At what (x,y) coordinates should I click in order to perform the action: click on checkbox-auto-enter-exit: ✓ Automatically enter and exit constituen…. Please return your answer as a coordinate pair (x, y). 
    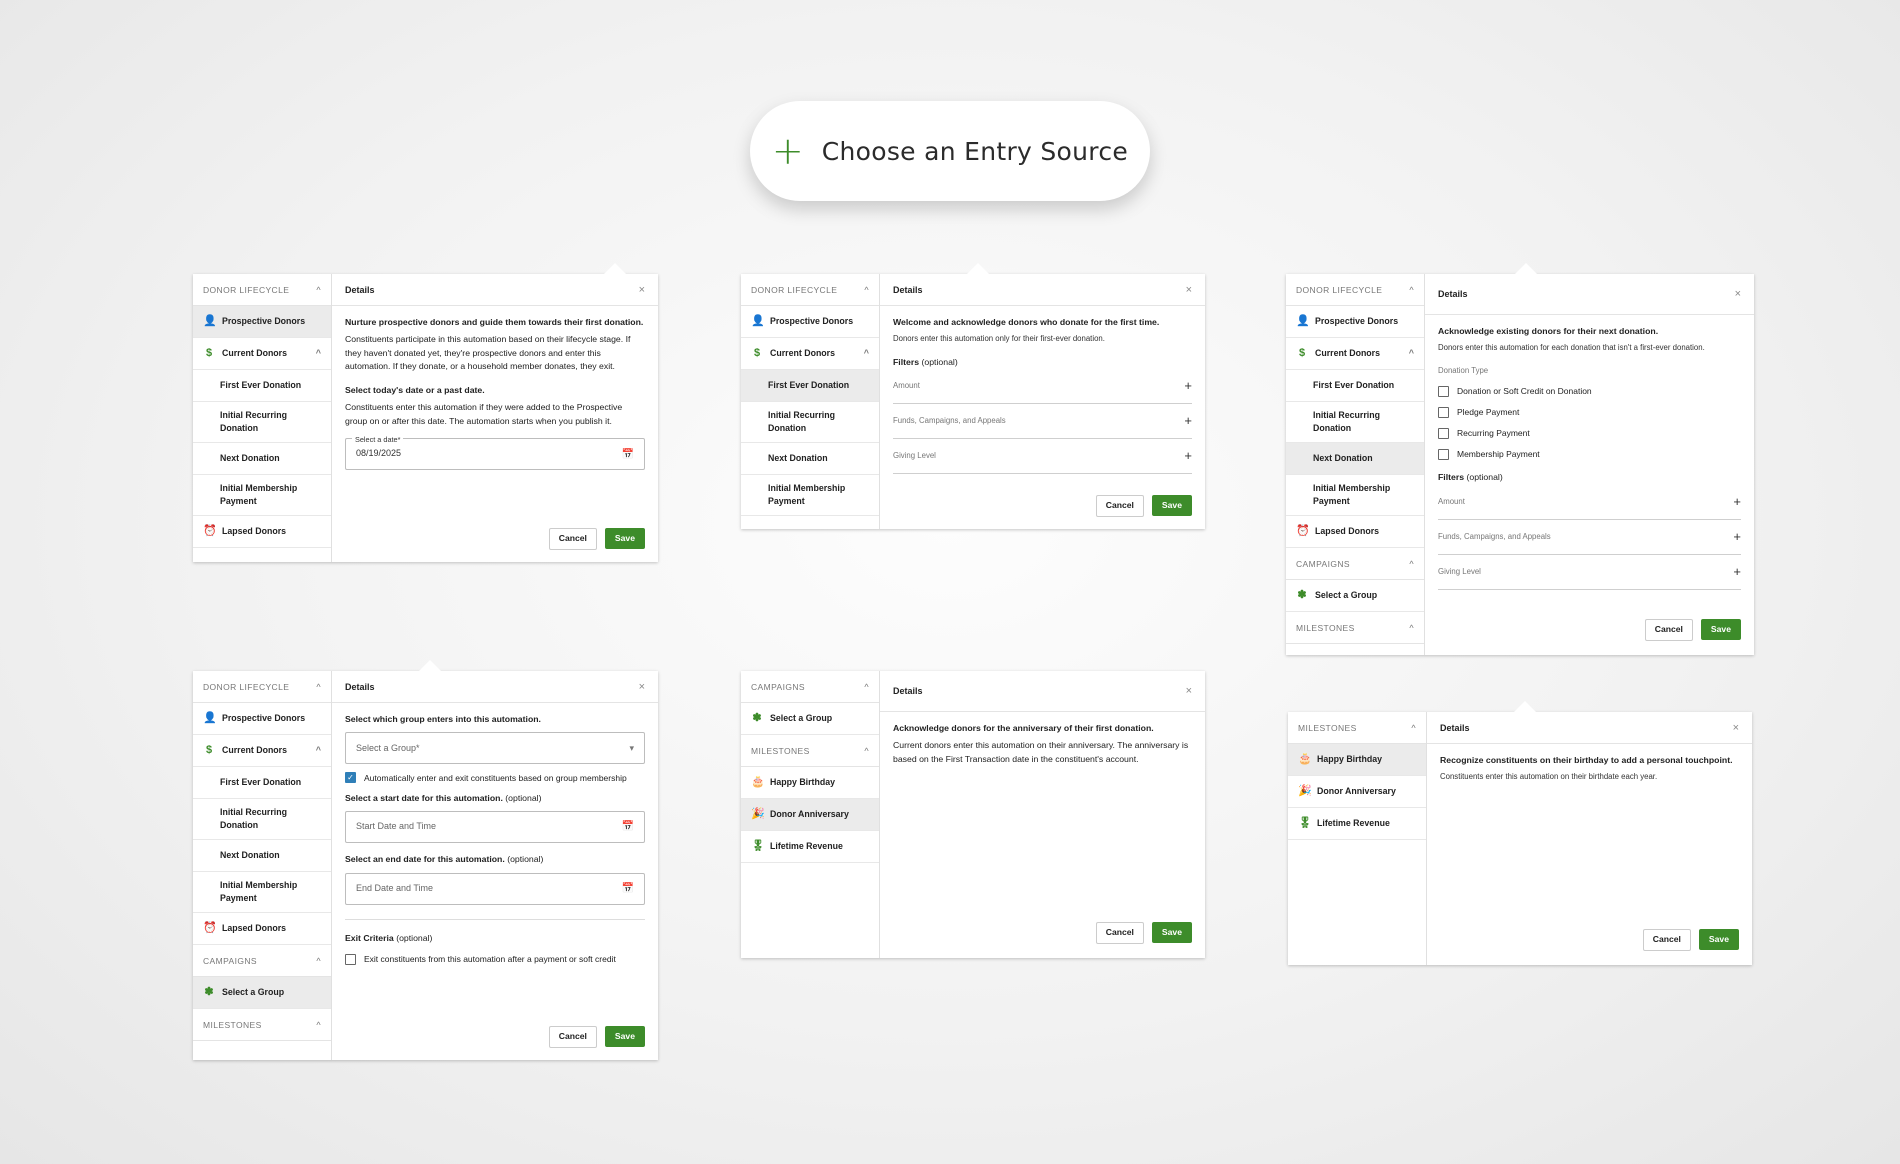
    Looking at the image, I should click on (495, 778).